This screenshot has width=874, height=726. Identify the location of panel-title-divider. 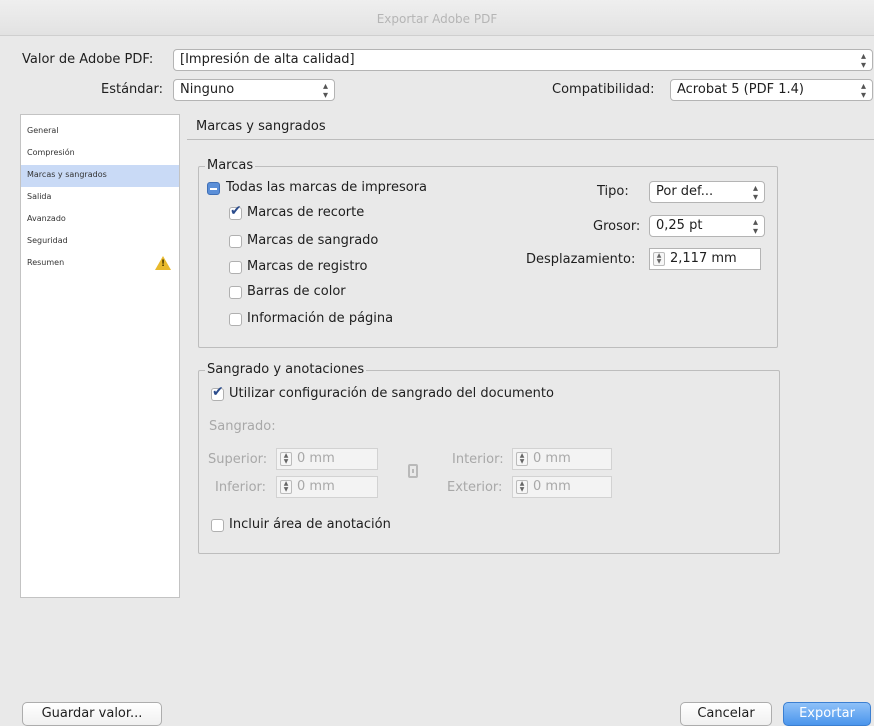
(530, 139).